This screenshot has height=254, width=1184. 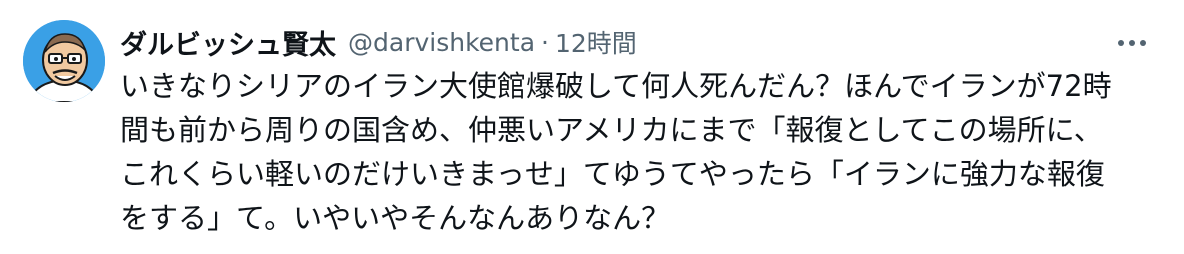 I want to click on more-options-button, so click(x=1132, y=43).